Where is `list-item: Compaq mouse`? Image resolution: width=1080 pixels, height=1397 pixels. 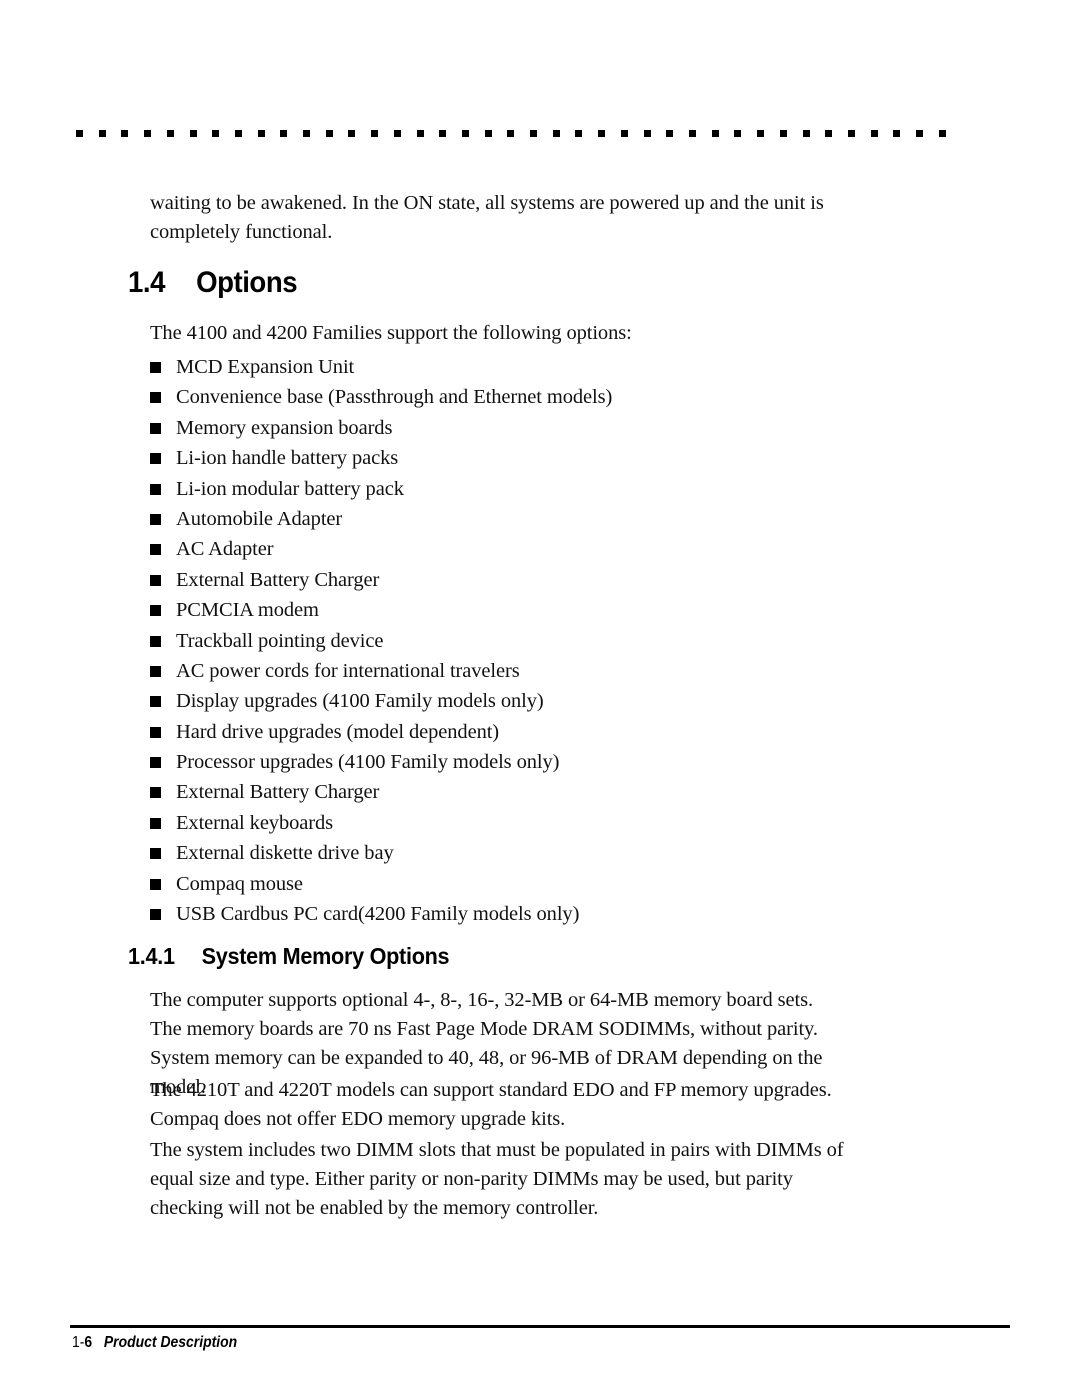
list-item: Compaq mouse is located at coordinates (550, 887).